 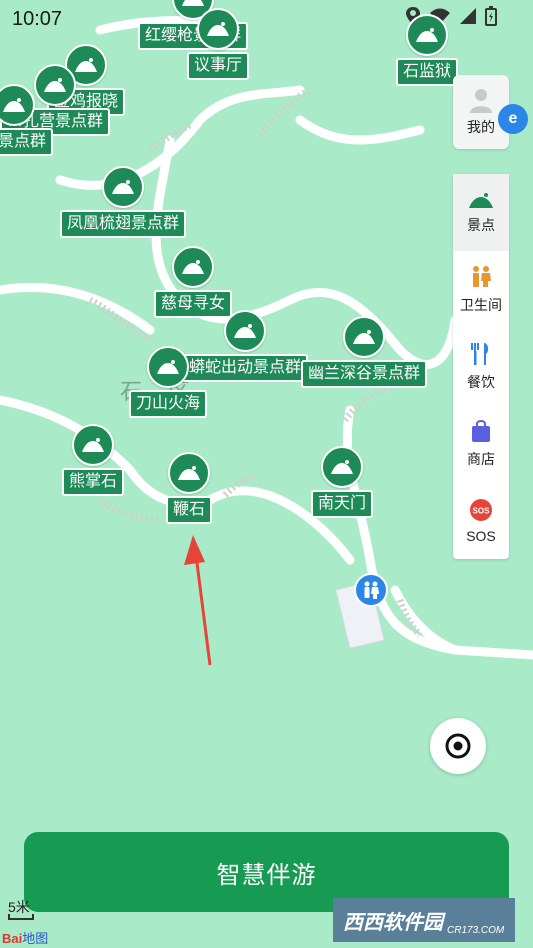 What do you see at coordinates (21, 917) in the screenshot?
I see `map-scale-bar` at bounding box center [21, 917].